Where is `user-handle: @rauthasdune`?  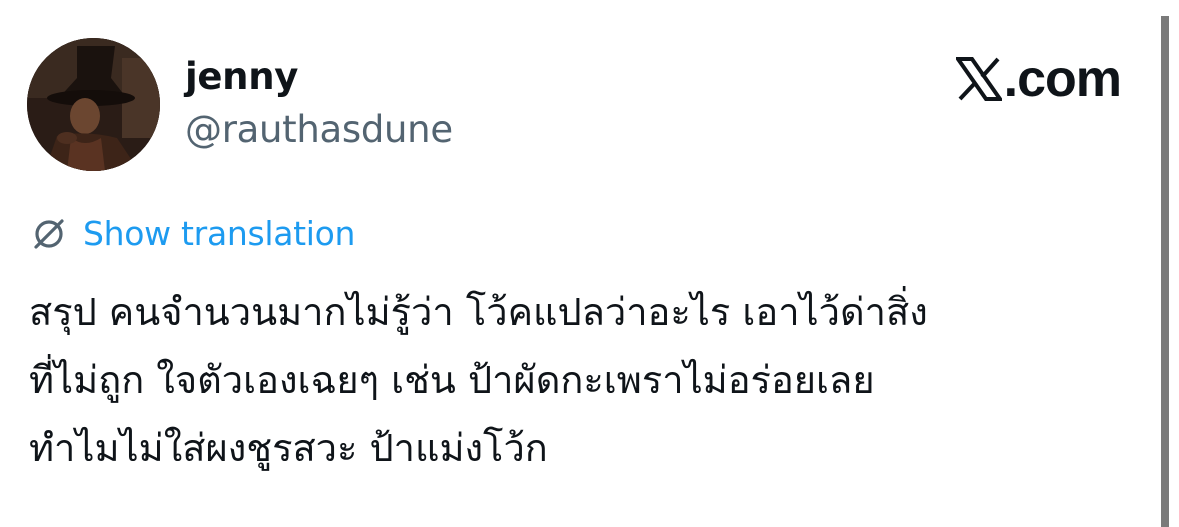
user-handle: @rauthasdune is located at coordinates (319, 130).